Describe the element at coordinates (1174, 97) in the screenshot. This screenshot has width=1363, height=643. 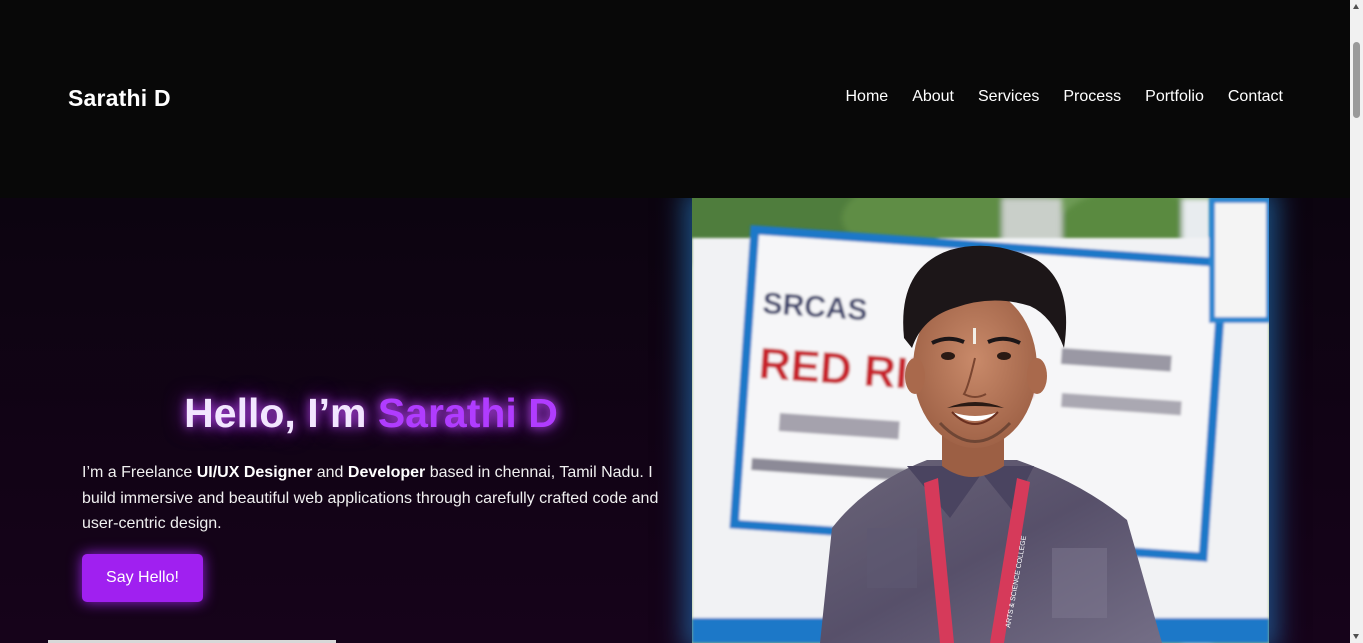
I see `nav-portfolio-link: Portfolio` at that location.